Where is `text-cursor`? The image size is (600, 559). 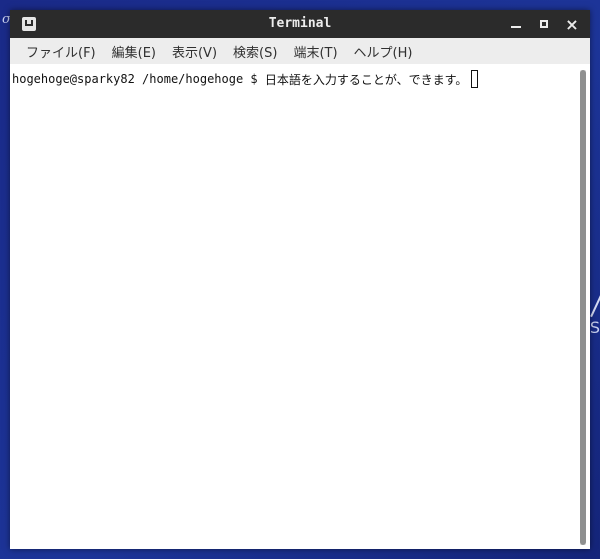
text-cursor is located at coordinates (475, 79).